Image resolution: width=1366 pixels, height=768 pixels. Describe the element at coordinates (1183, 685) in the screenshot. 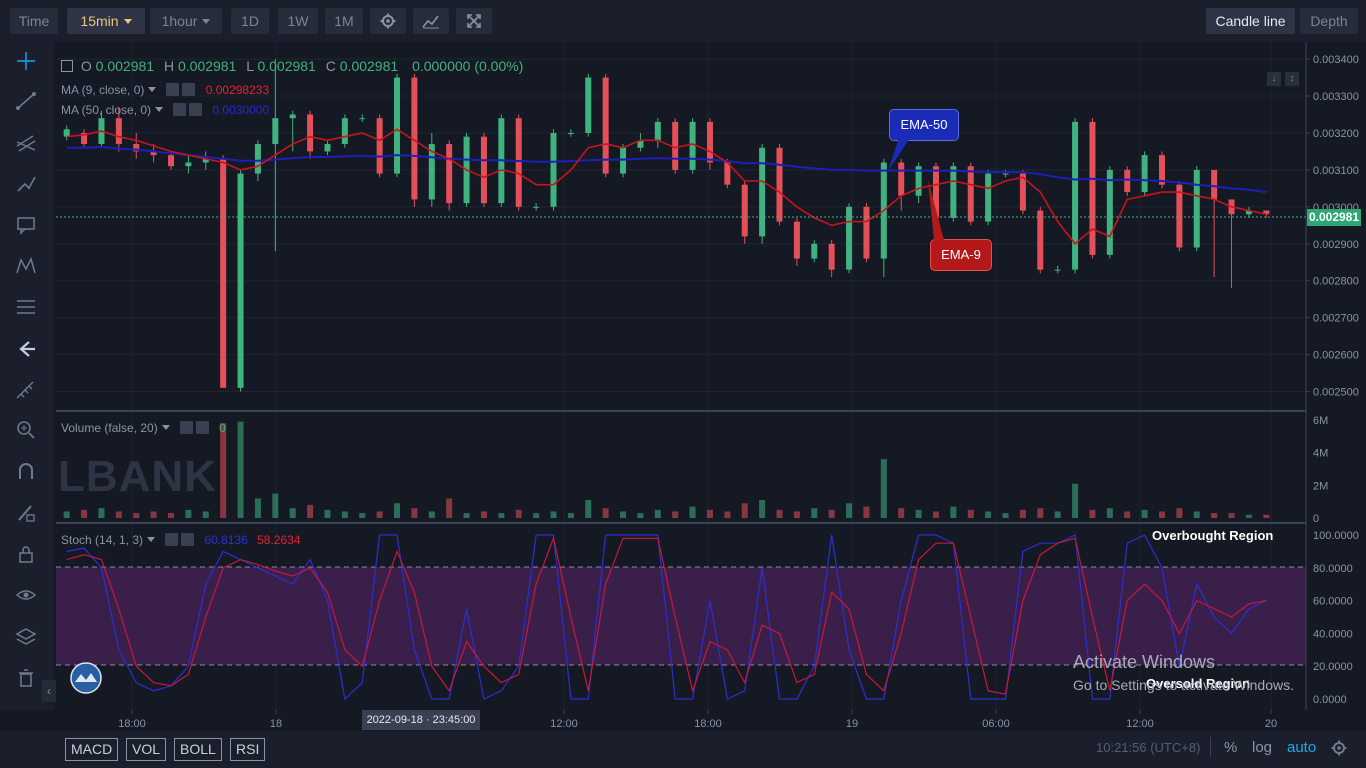

I see `activate-windows-subtitle: Go to Settings to activate Windows.` at that location.